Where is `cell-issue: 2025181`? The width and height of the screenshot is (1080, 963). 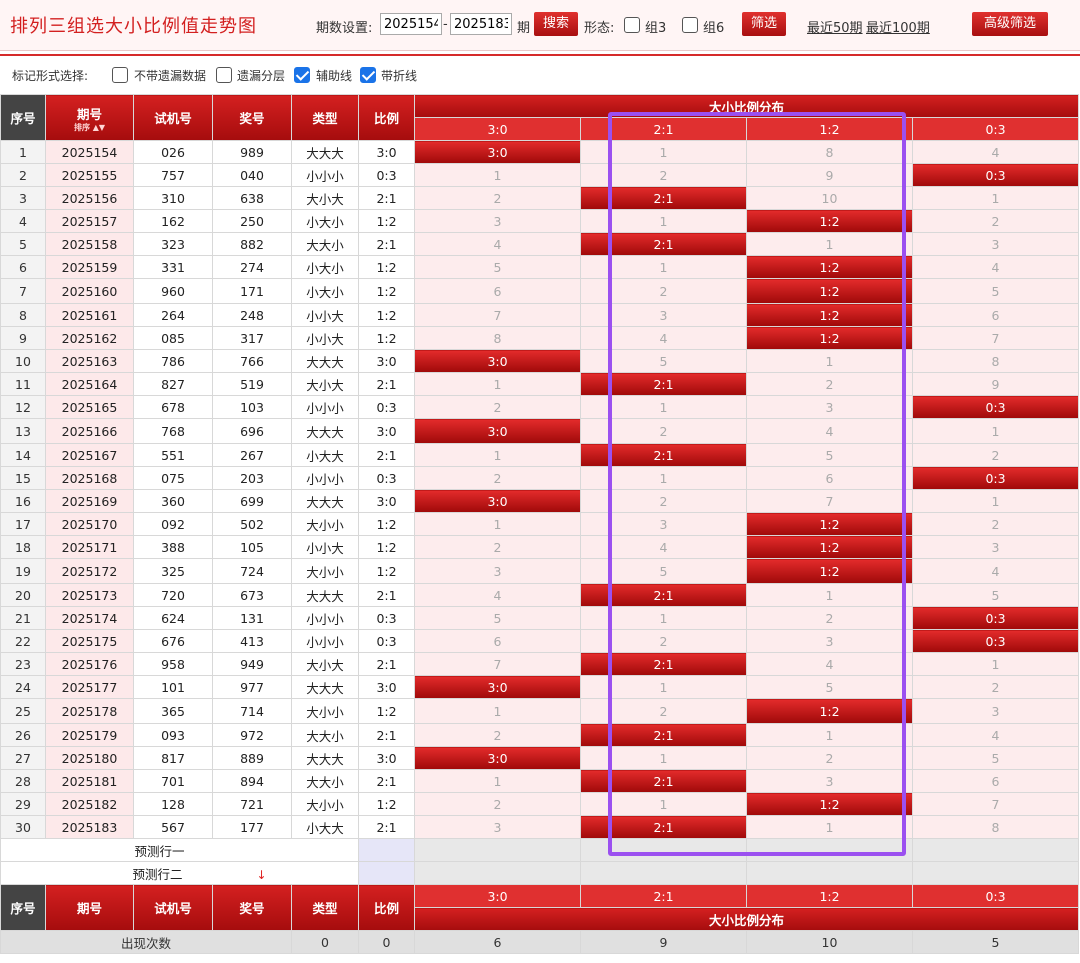 cell-issue: 2025181 is located at coordinates (89, 781).